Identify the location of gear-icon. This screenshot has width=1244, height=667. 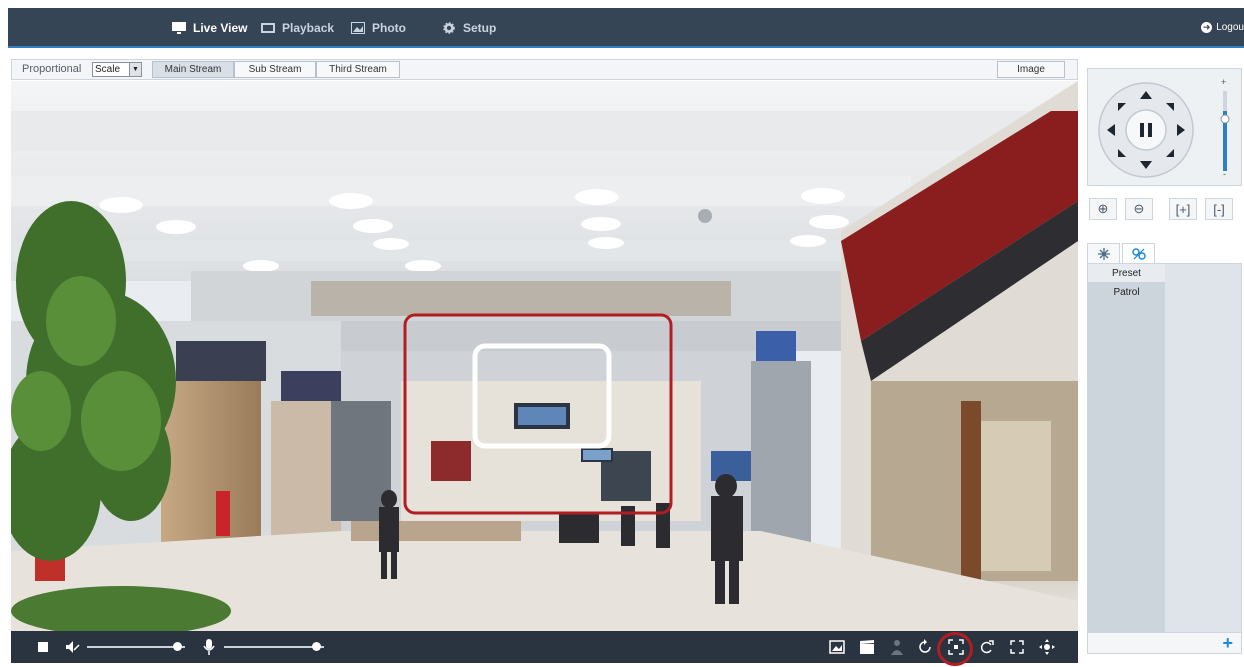
(449, 28).